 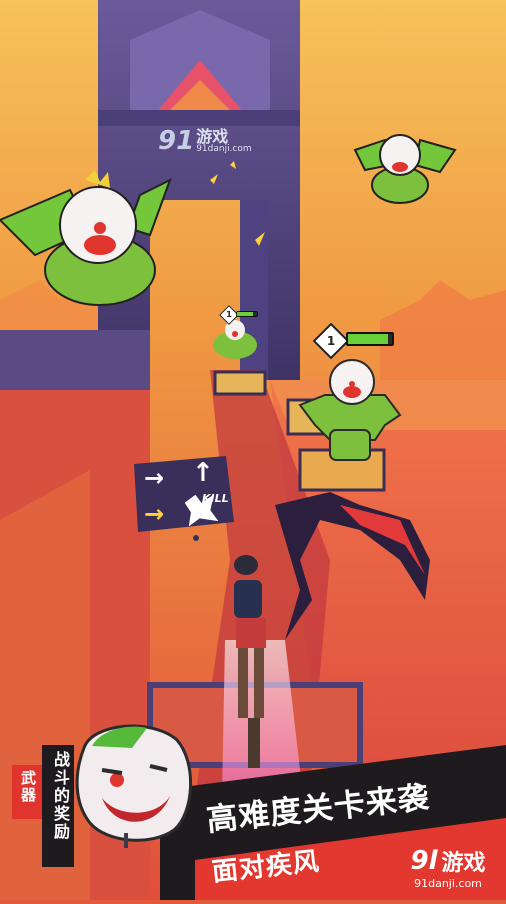 I want to click on watermark-bottom: 9l 游戏 91danji.com, so click(x=448, y=867).